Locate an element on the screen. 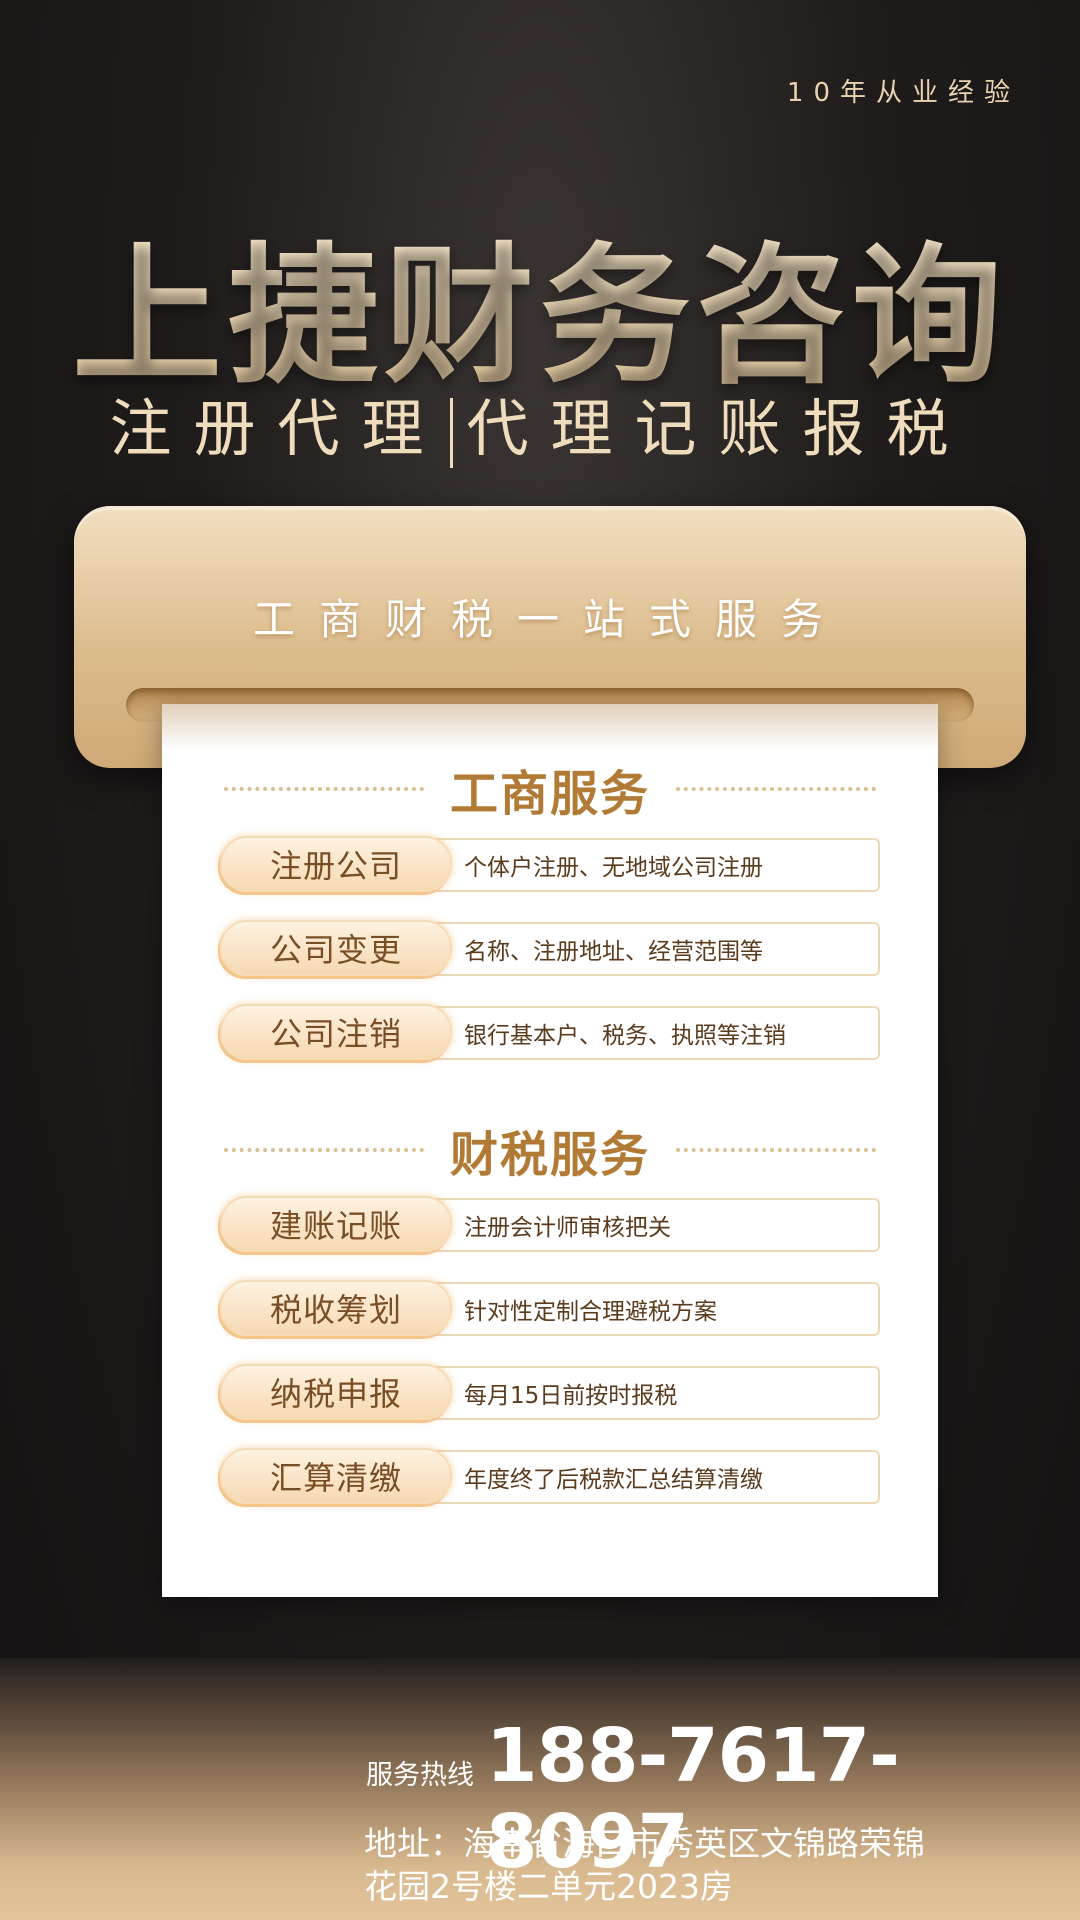  service-row: 年度终了后税款汇总结算清缴 汇算清缴 is located at coordinates (550, 1476).